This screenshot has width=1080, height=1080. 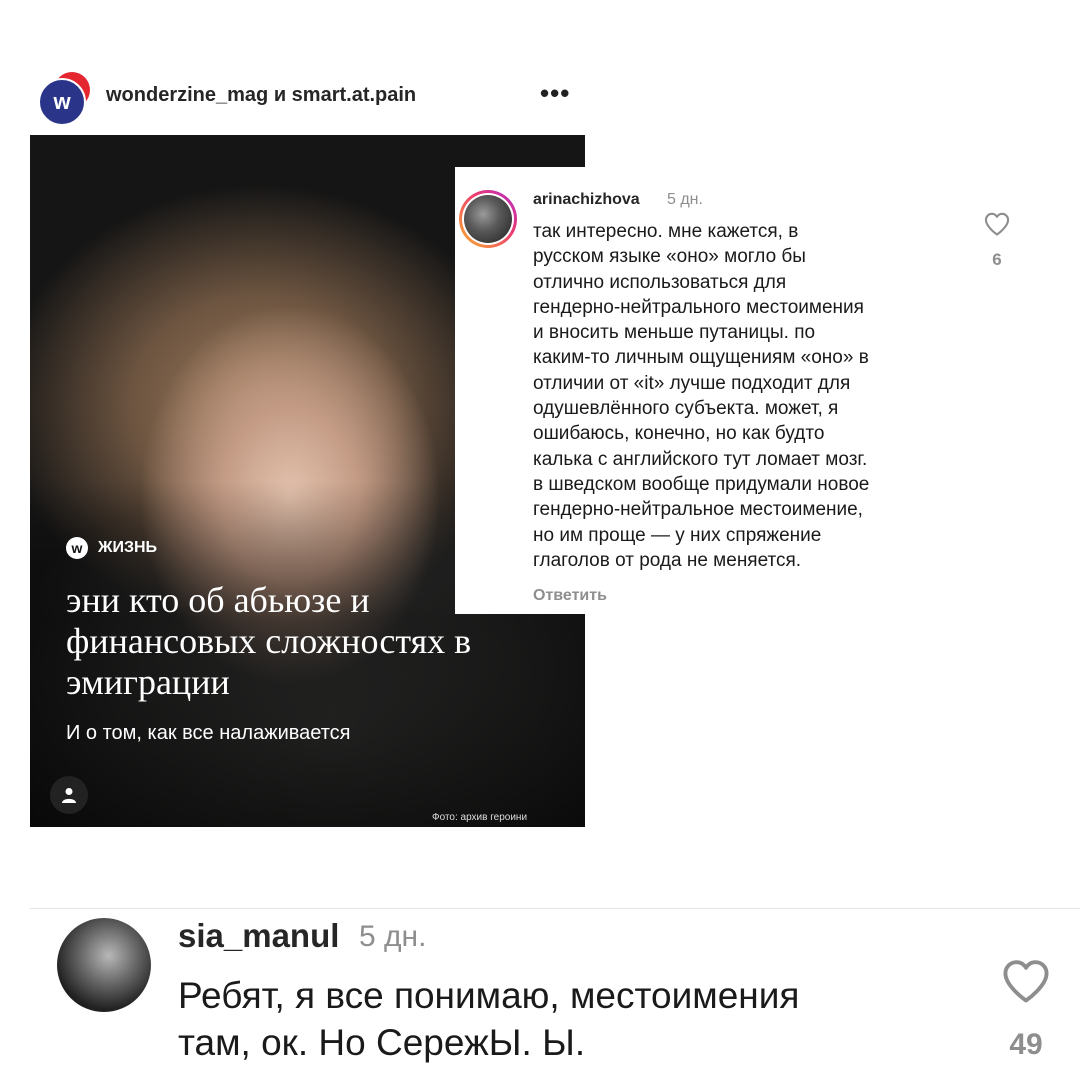 I want to click on reply-button: Ответить, so click(x=570, y=596).